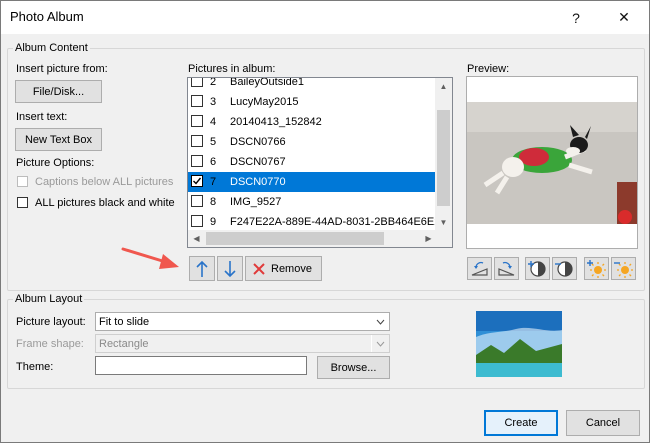 Image resolution: width=650 pixels, height=443 pixels. Describe the element at coordinates (51, 48) in the screenshot. I see `album-content-legend: Album Content` at that location.